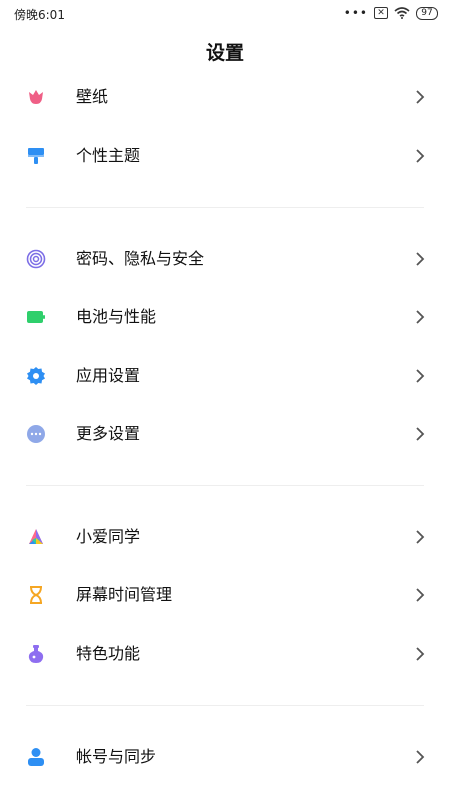  What do you see at coordinates (225, 595) in the screenshot?
I see `settings-item-screen-time: 屏幕时间管理` at bounding box center [225, 595].